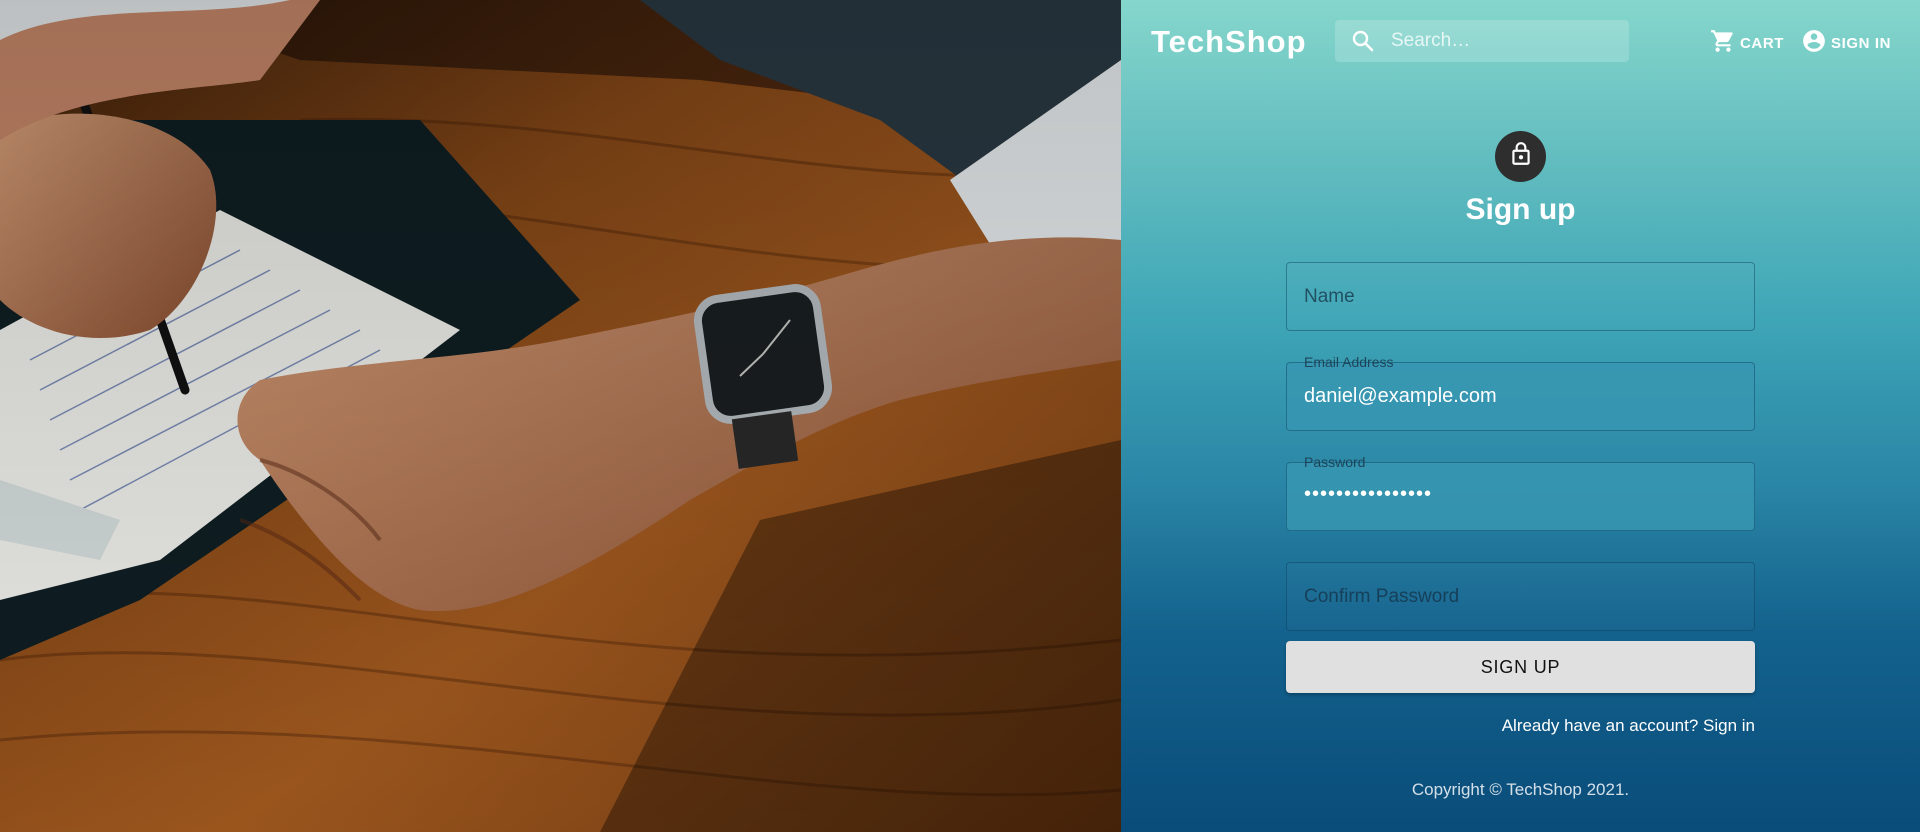  I want to click on search-input, so click(1501, 41).